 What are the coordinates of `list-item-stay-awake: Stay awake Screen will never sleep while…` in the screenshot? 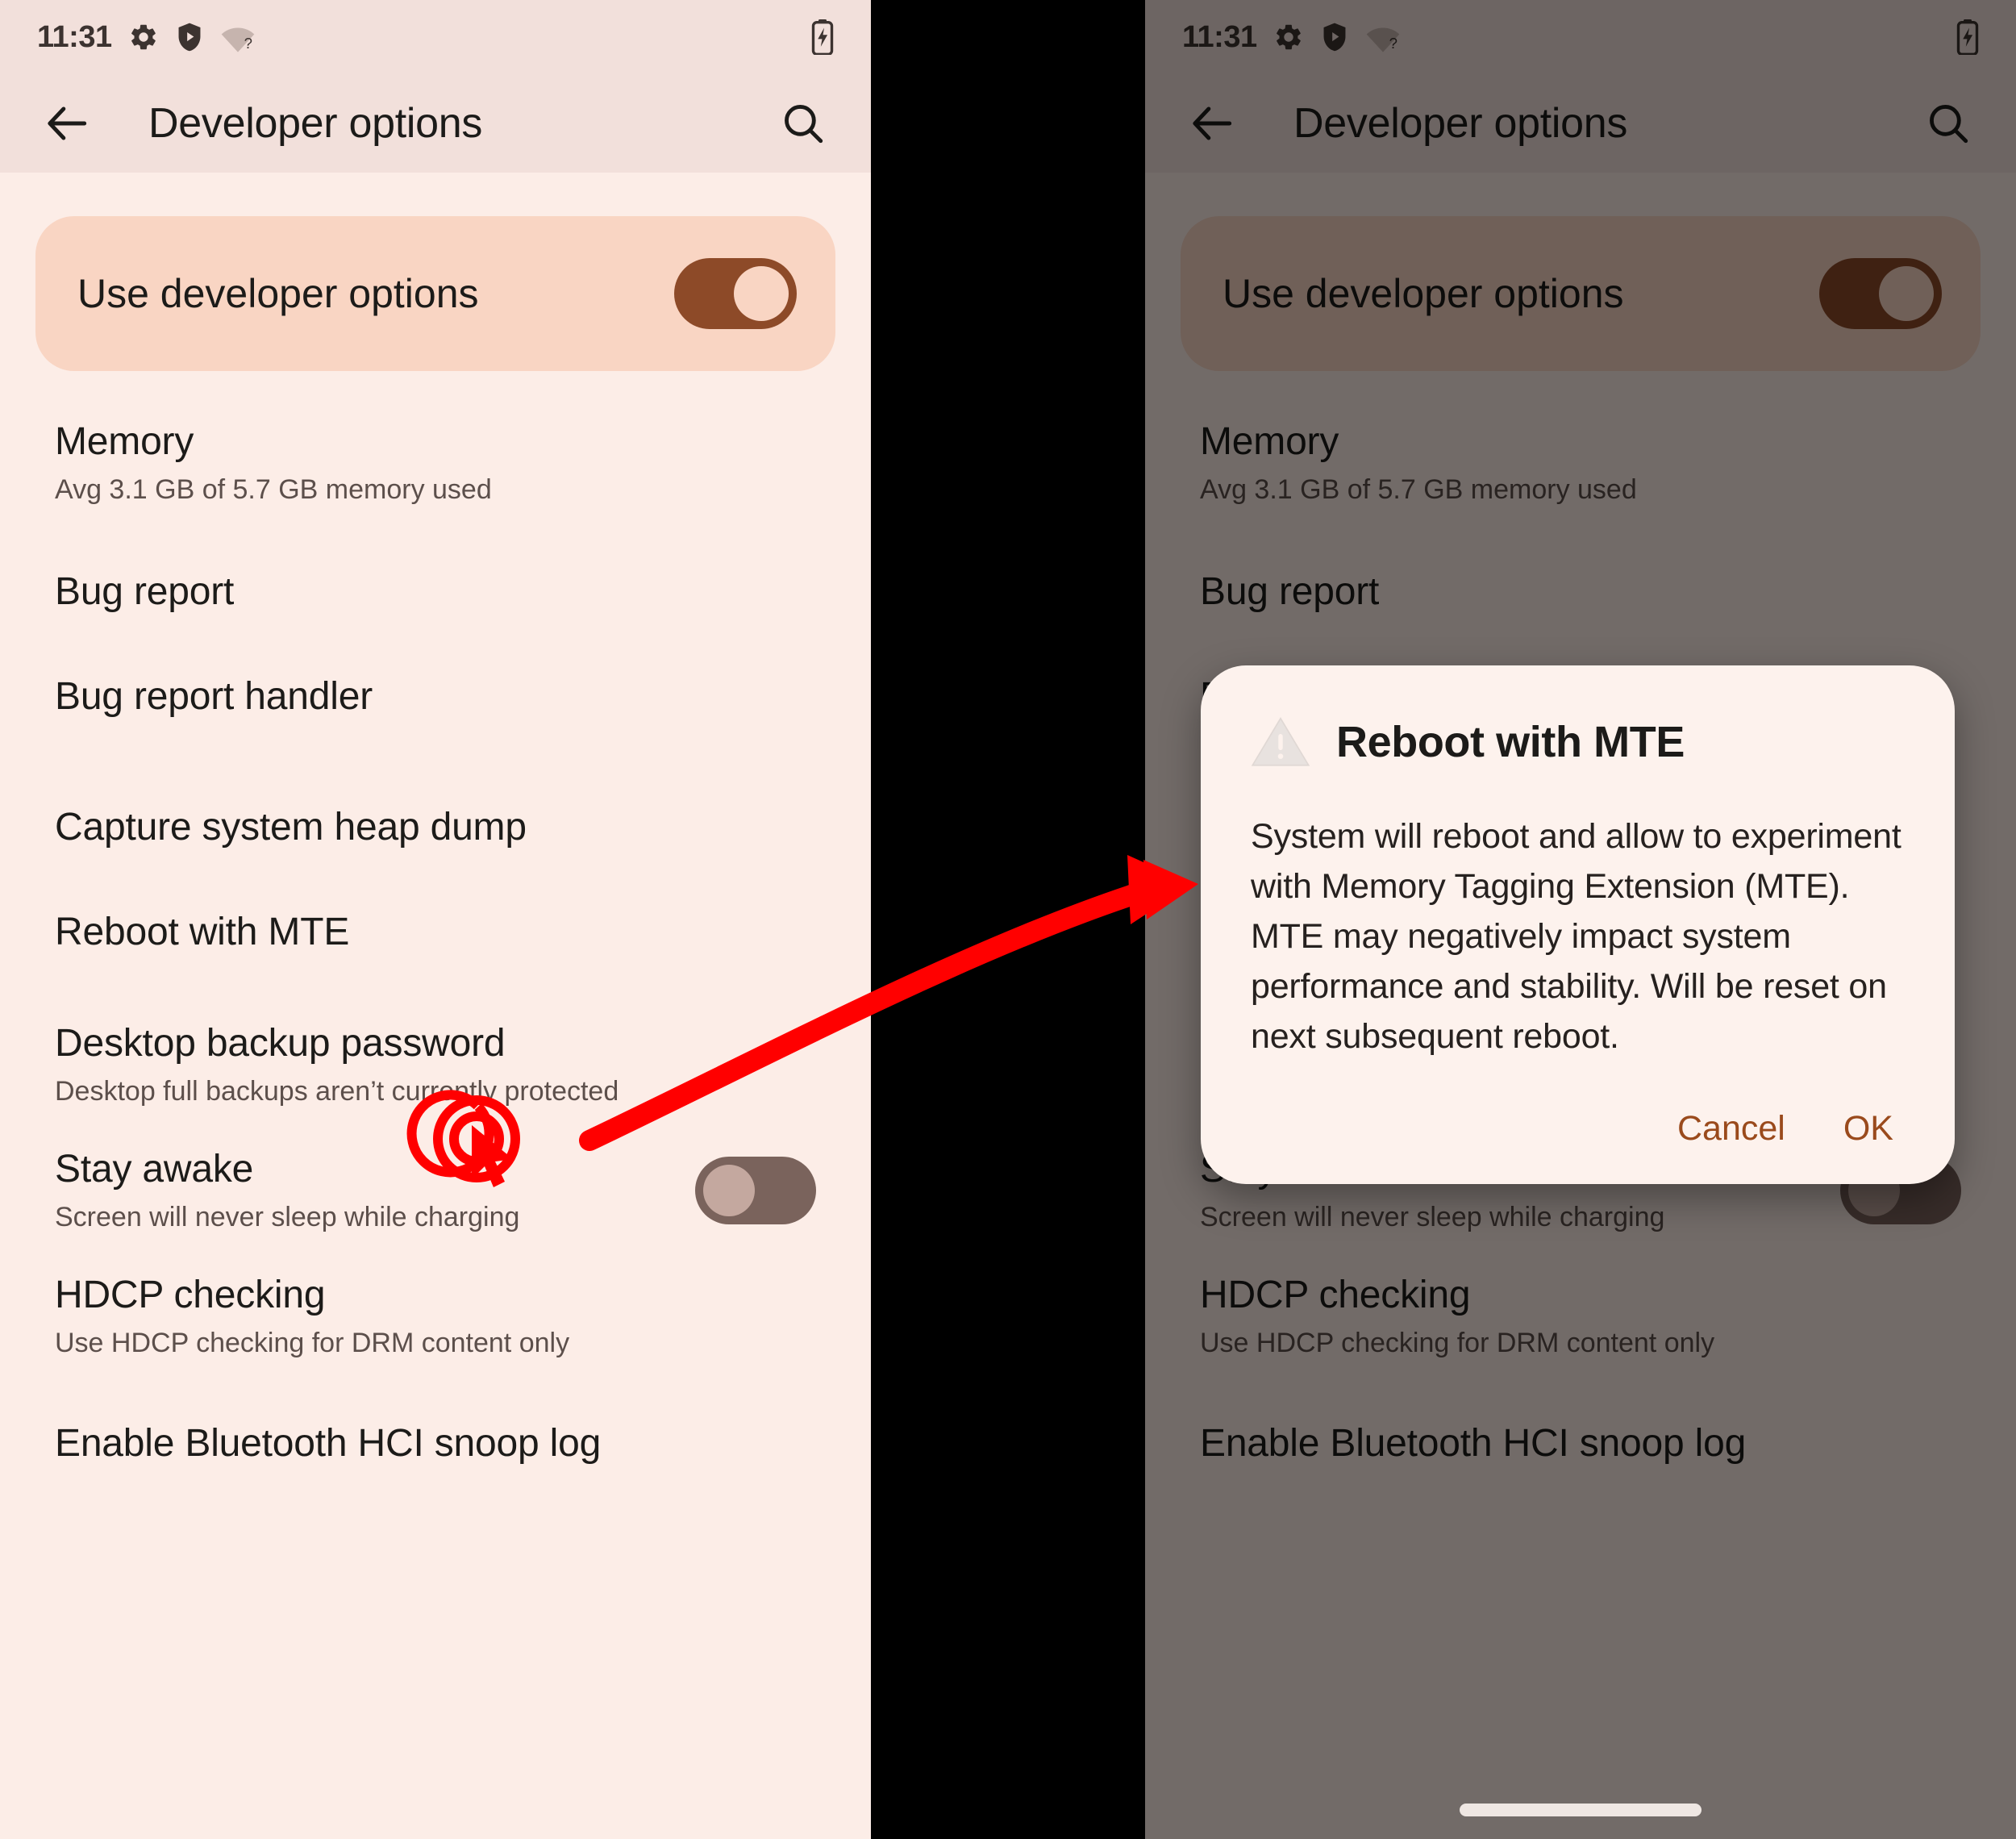 It's located at (435, 1190).